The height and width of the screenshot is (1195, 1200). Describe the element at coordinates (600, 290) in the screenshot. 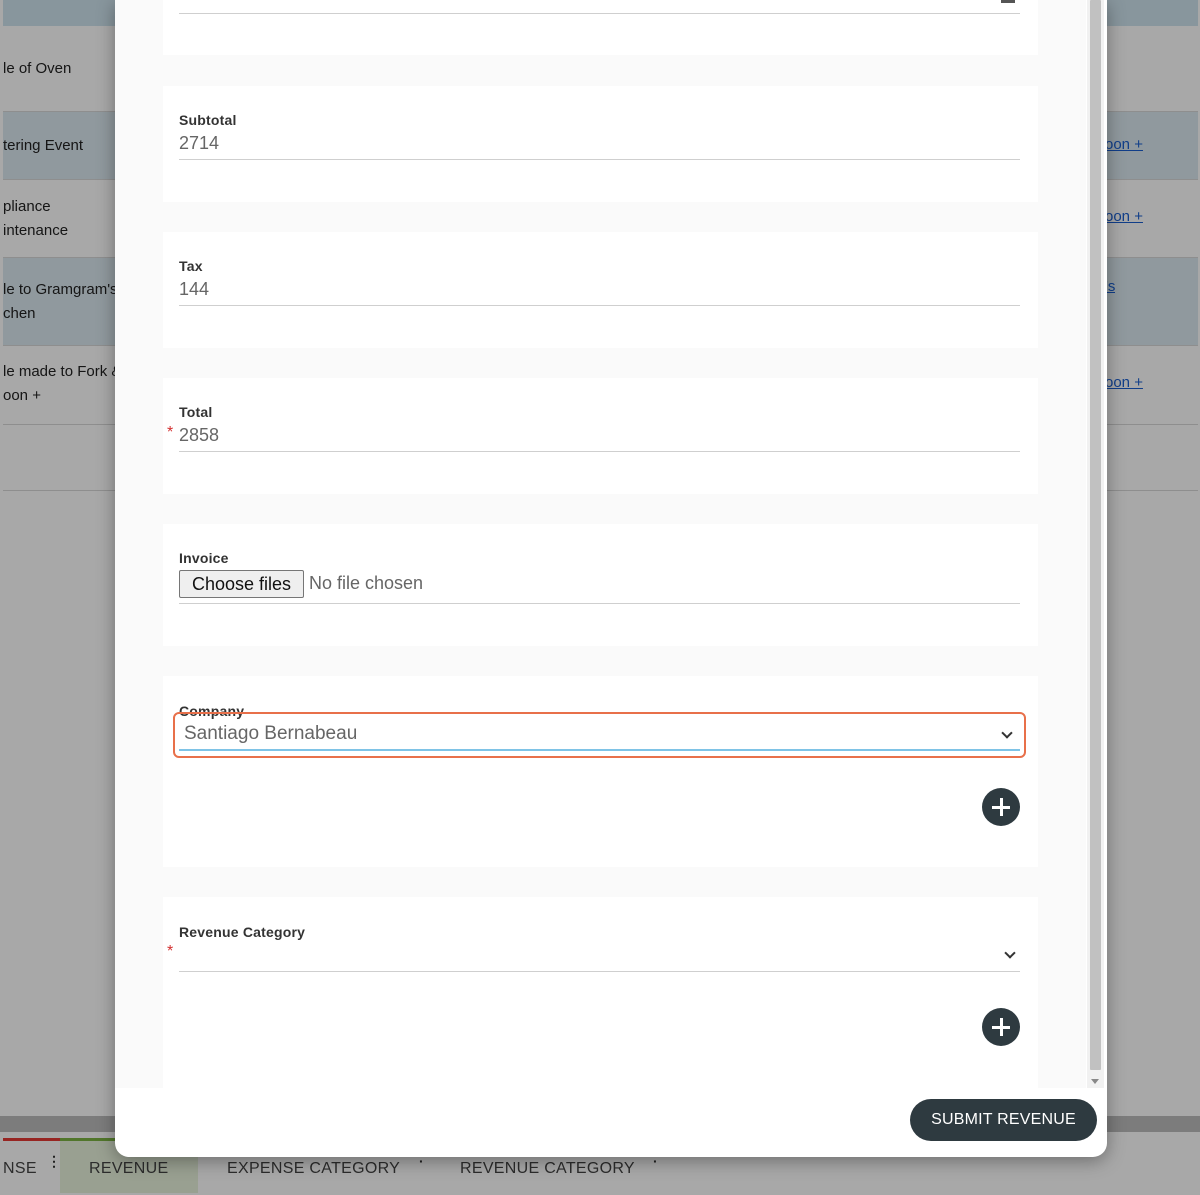

I see `tax-card: Tax 144` at that location.